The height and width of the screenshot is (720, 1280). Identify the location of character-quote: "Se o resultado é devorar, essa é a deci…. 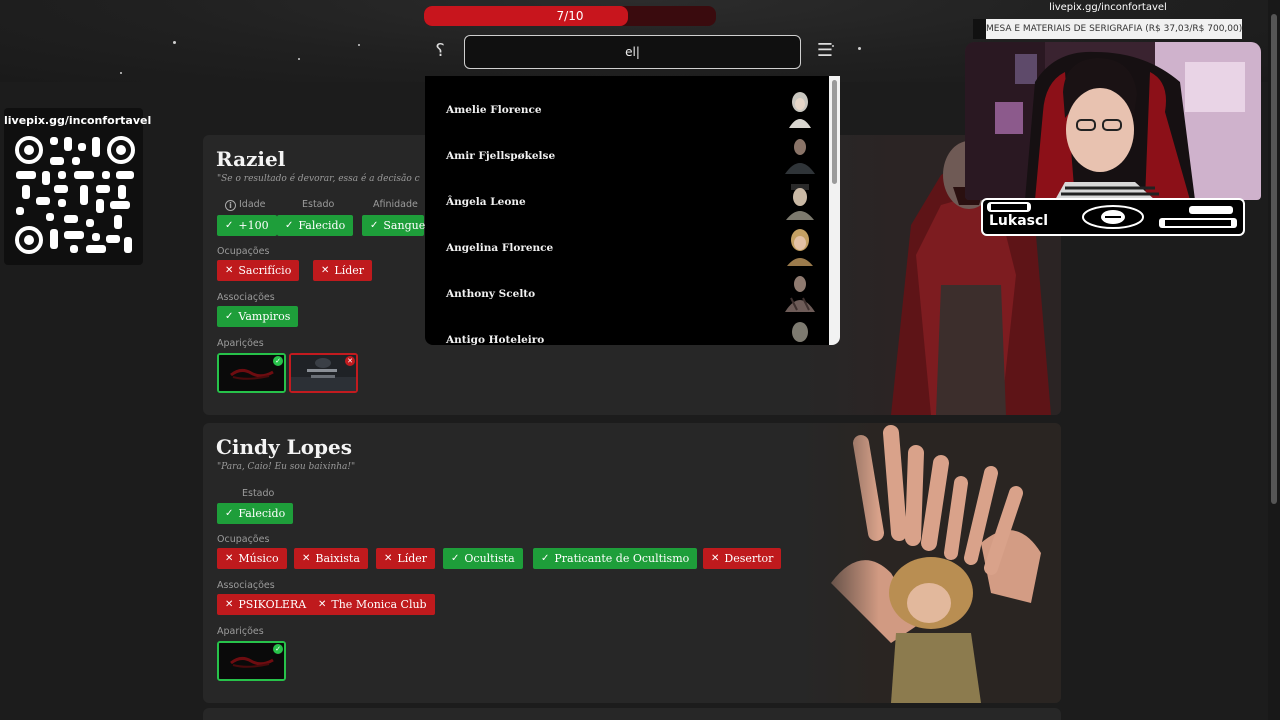
(318, 179).